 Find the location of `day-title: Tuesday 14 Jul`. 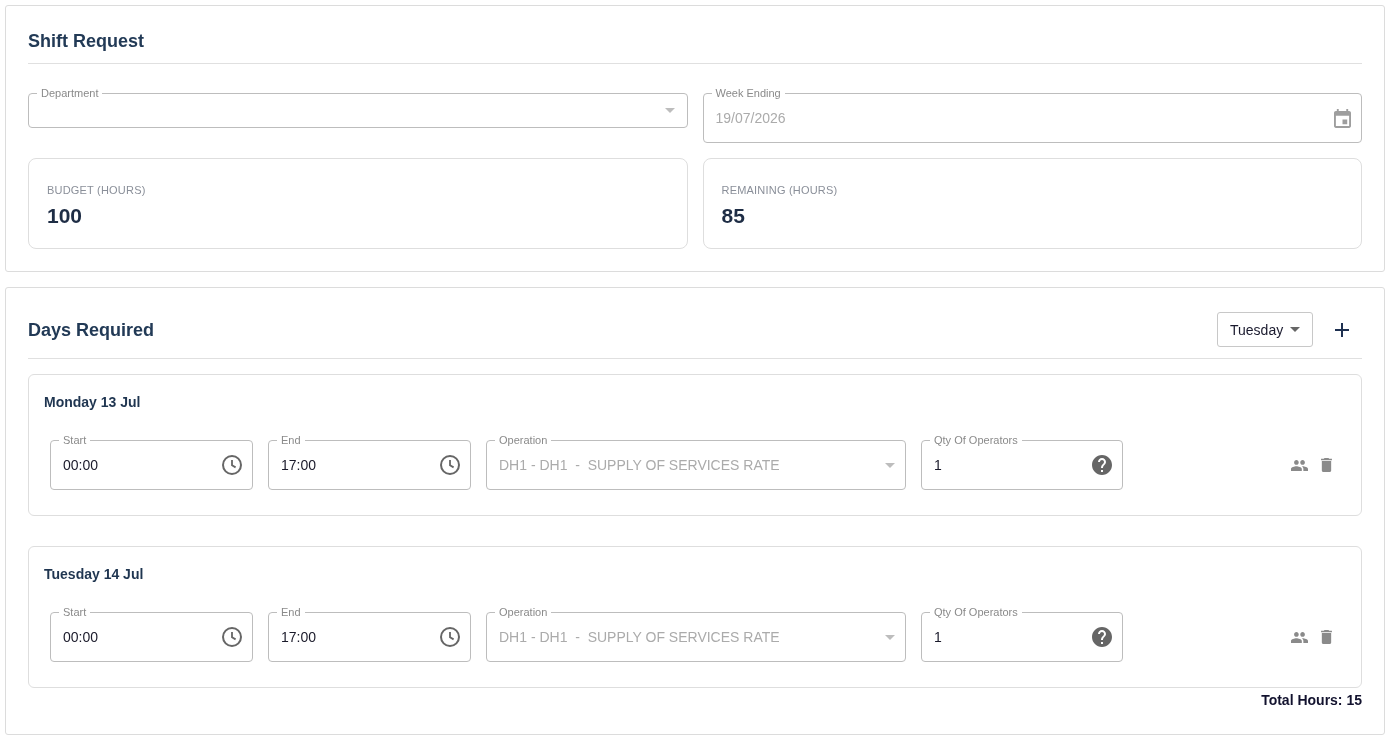

day-title: Tuesday 14 Jul is located at coordinates (94, 574).